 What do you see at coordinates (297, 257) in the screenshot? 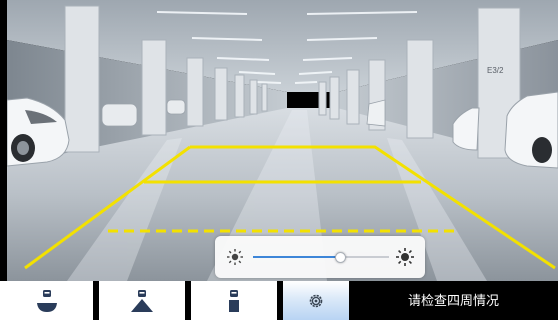
I see `brightness-slider-fill` at bounding box center [297, 257].